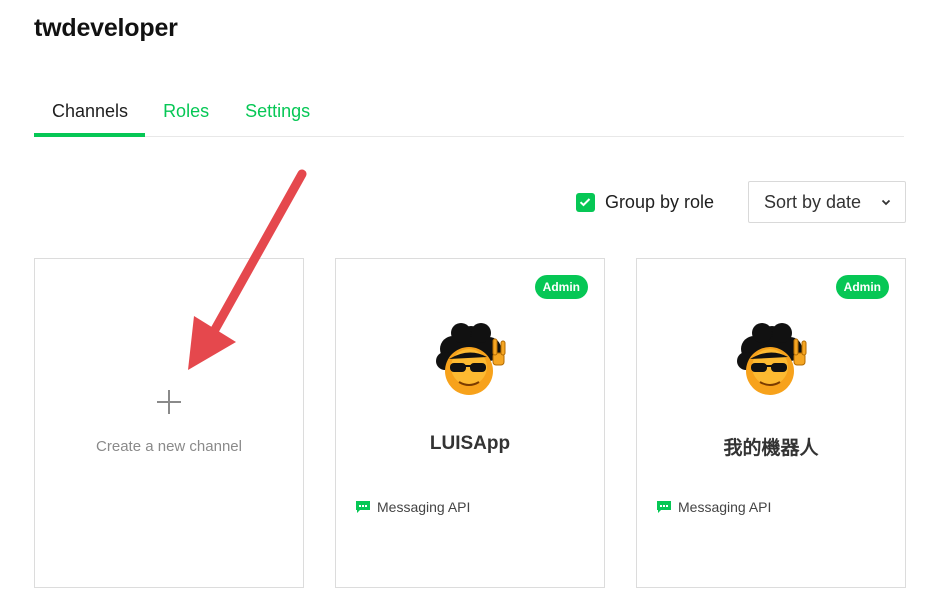 Image resolution: width=930 pixels, height=610 pixels. Describe the element at coordinates (90, 117) in the screenshot. I see `tab-channels: Channels` at that location.